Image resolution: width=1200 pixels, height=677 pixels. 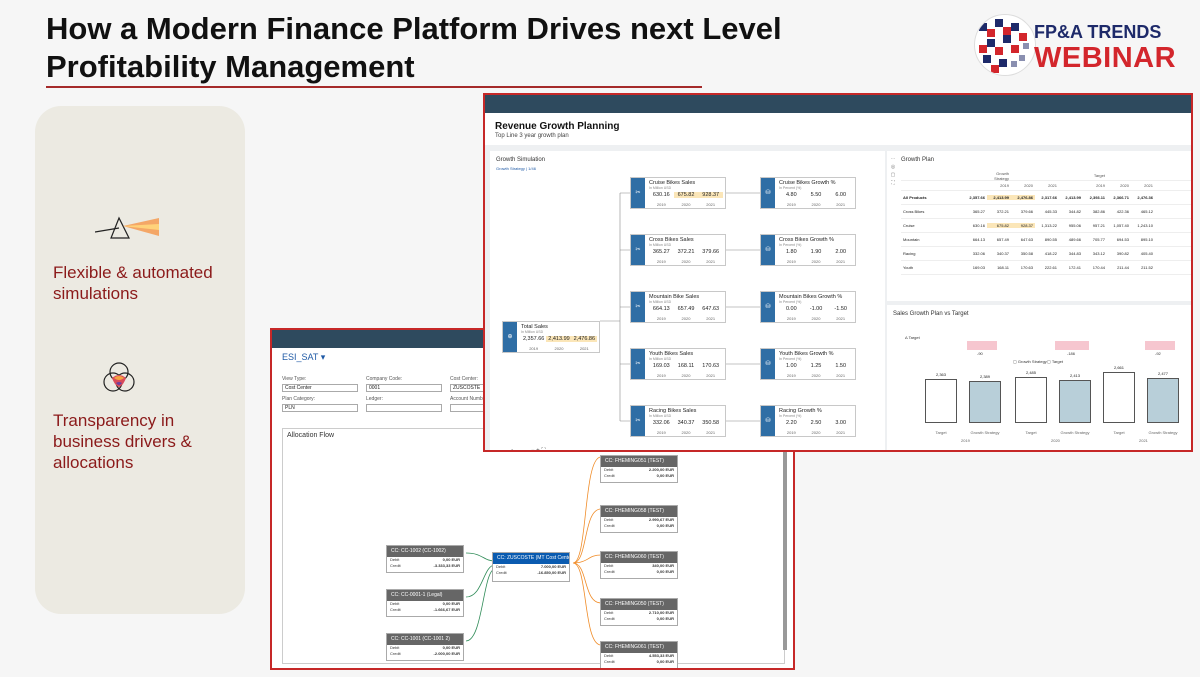 What do you see at coordinates (119, 380) in the screenshot?
I see `venn-icon` at bounding box center [119, 380].